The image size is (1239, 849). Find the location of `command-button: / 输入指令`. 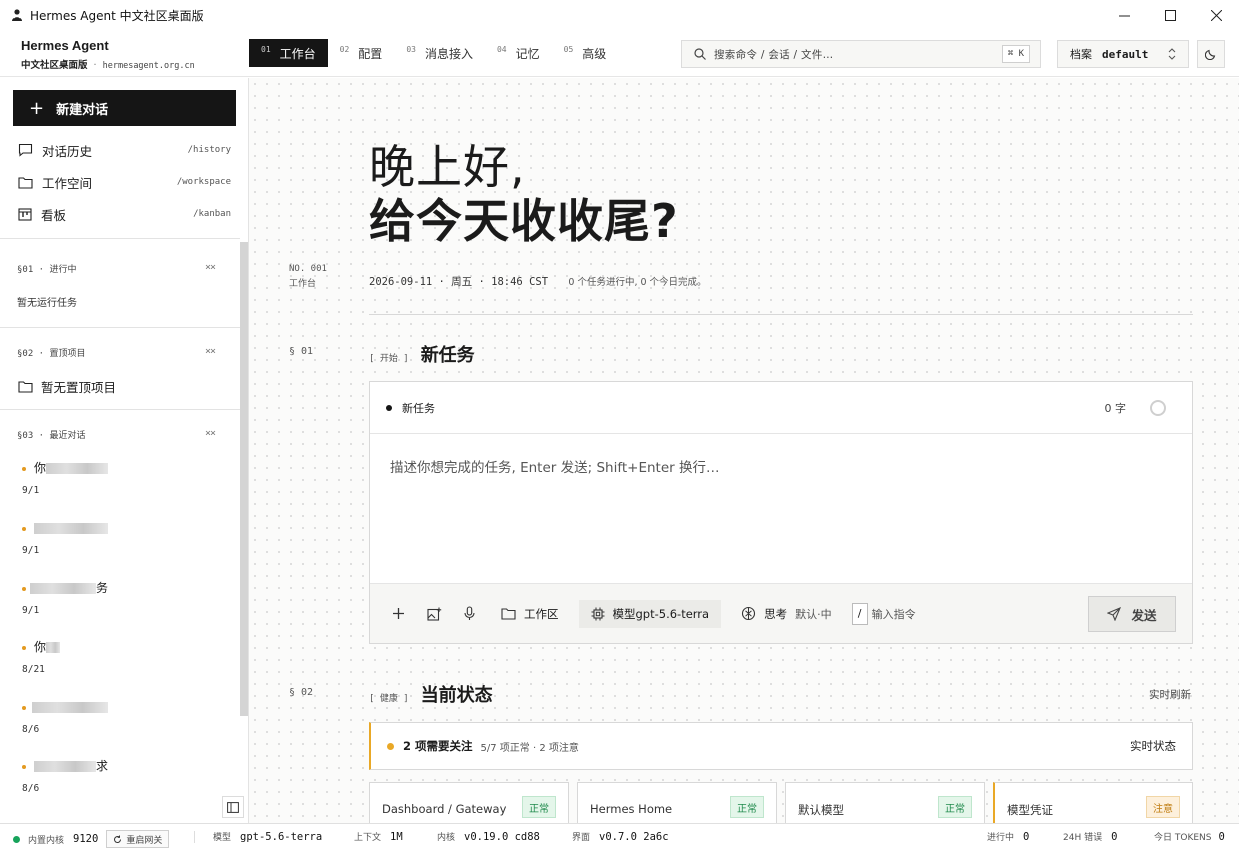

command-button: / 输入指令 is located at coordinates (883, 613).